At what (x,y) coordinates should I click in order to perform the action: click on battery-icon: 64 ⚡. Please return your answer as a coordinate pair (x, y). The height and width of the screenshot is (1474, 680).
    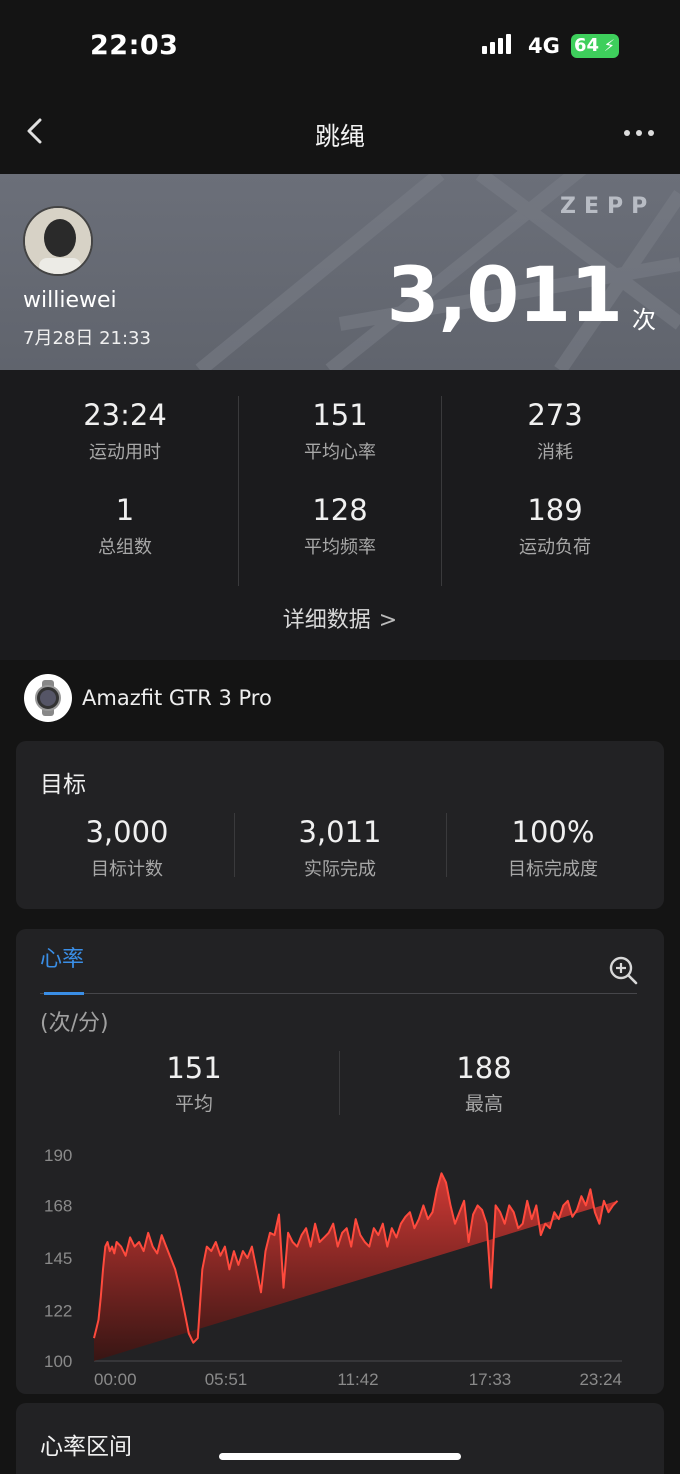
    Looking at the image, I should click on (595, 46).